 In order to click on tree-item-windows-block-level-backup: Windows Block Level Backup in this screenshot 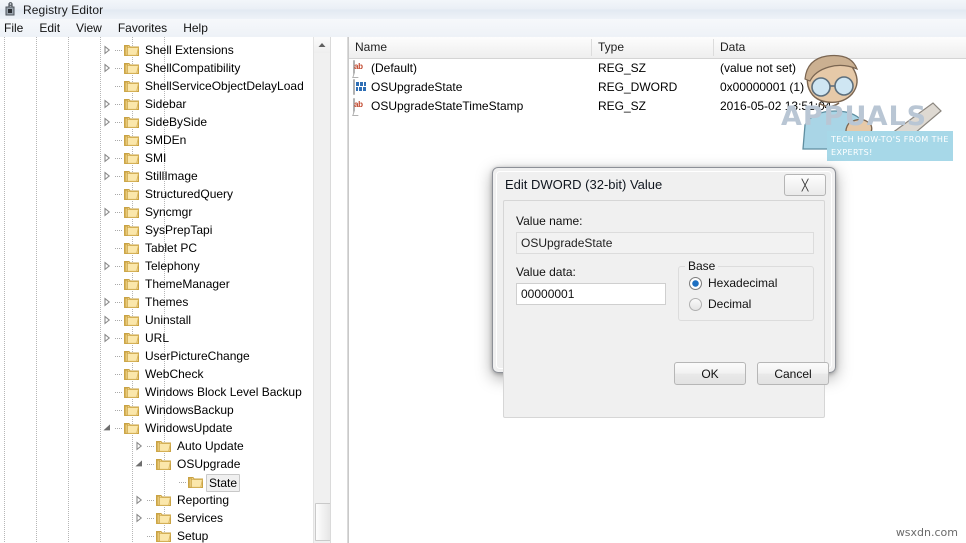, I will do `click(160, 392)`.